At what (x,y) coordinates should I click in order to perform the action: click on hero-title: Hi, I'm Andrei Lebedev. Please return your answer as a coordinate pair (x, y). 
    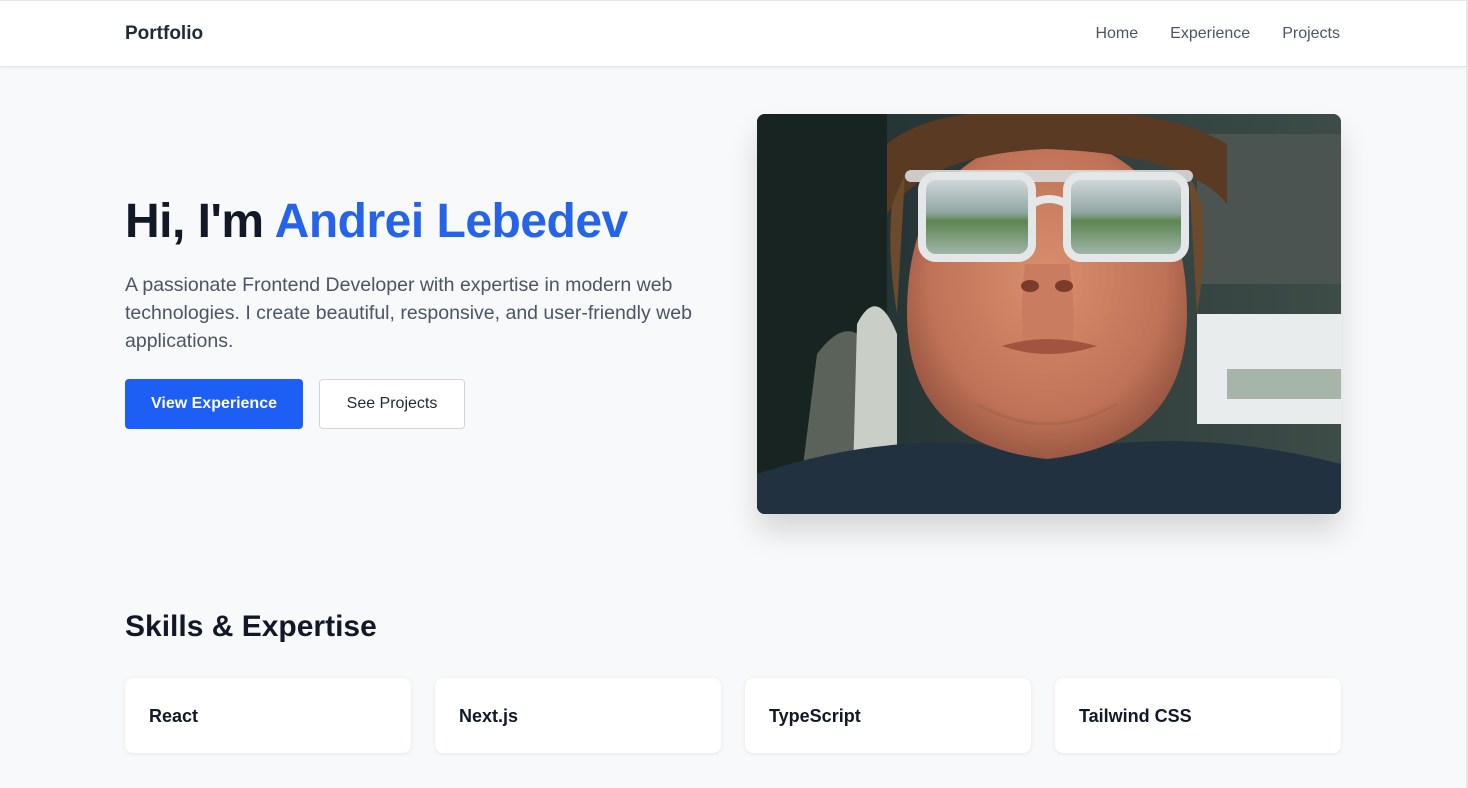
    Looking at the image, I should click on (376, 221).